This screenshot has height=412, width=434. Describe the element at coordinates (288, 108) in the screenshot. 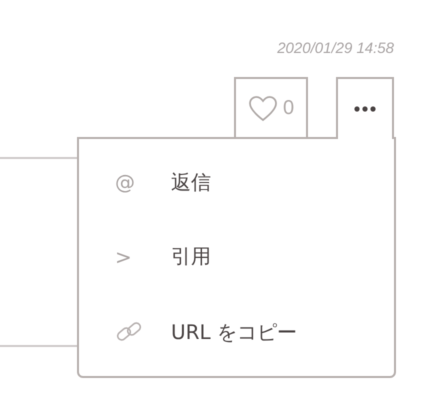

I see `like-count: 0` at that location.